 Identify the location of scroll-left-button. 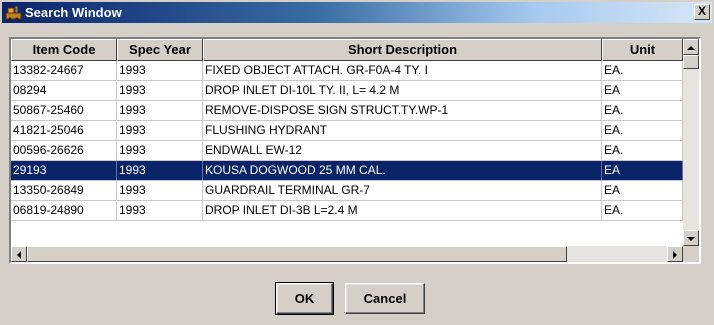
(19, 254).